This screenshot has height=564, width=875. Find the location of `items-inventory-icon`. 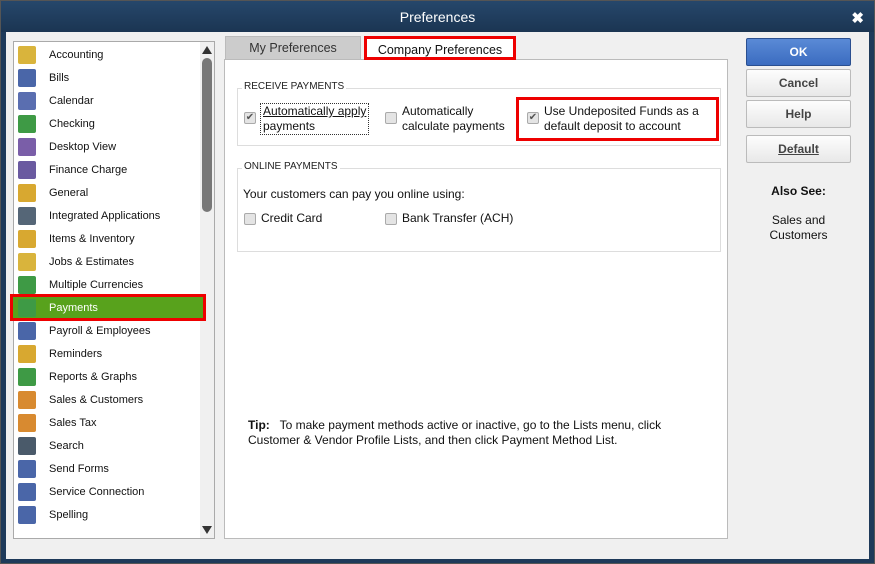

items-inventory-icon is located at coordinates (27, 238).